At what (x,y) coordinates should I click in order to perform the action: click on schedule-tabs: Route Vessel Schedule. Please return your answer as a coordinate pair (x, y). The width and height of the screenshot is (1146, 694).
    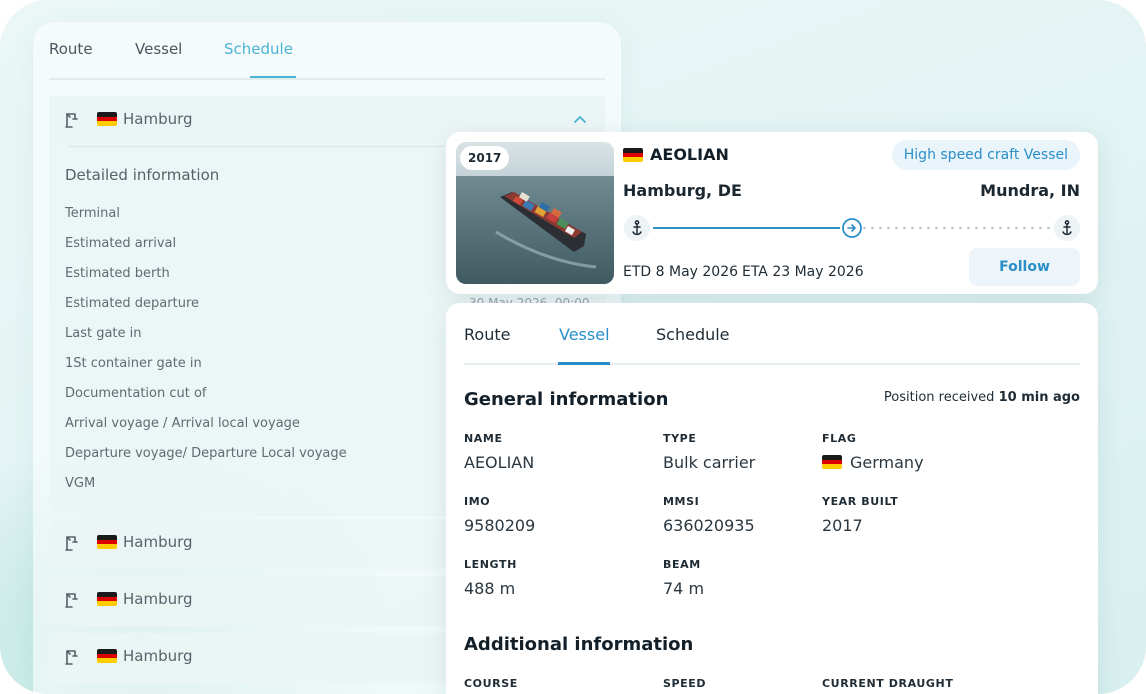
    Looking at the image, I should click on (327, 51).